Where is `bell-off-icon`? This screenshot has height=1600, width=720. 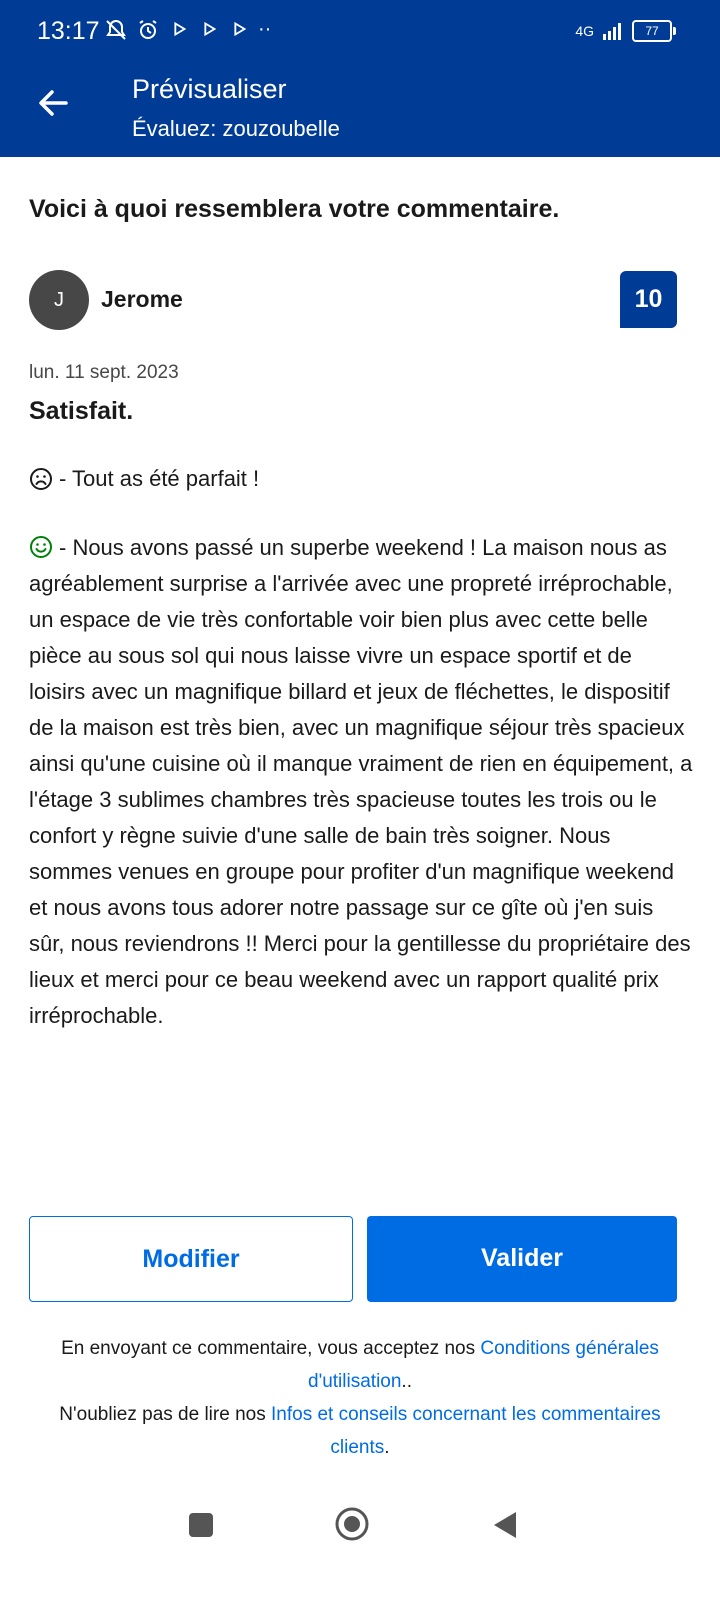
bell-off-icon is located at coordinates (116, 29).